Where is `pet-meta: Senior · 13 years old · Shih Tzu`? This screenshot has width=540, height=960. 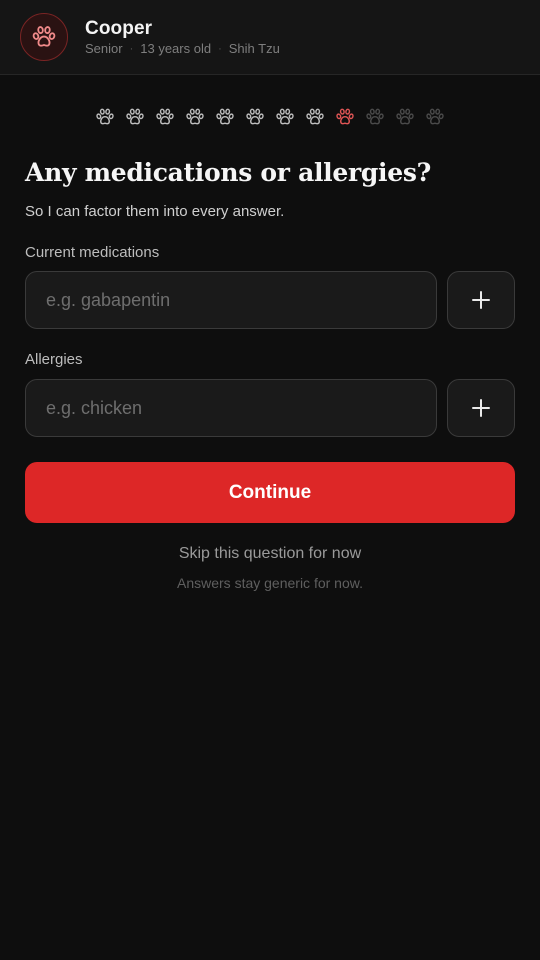 pet-meta: Senior · 13 years old · Shih Tzu is located at coordinates (182, 48).